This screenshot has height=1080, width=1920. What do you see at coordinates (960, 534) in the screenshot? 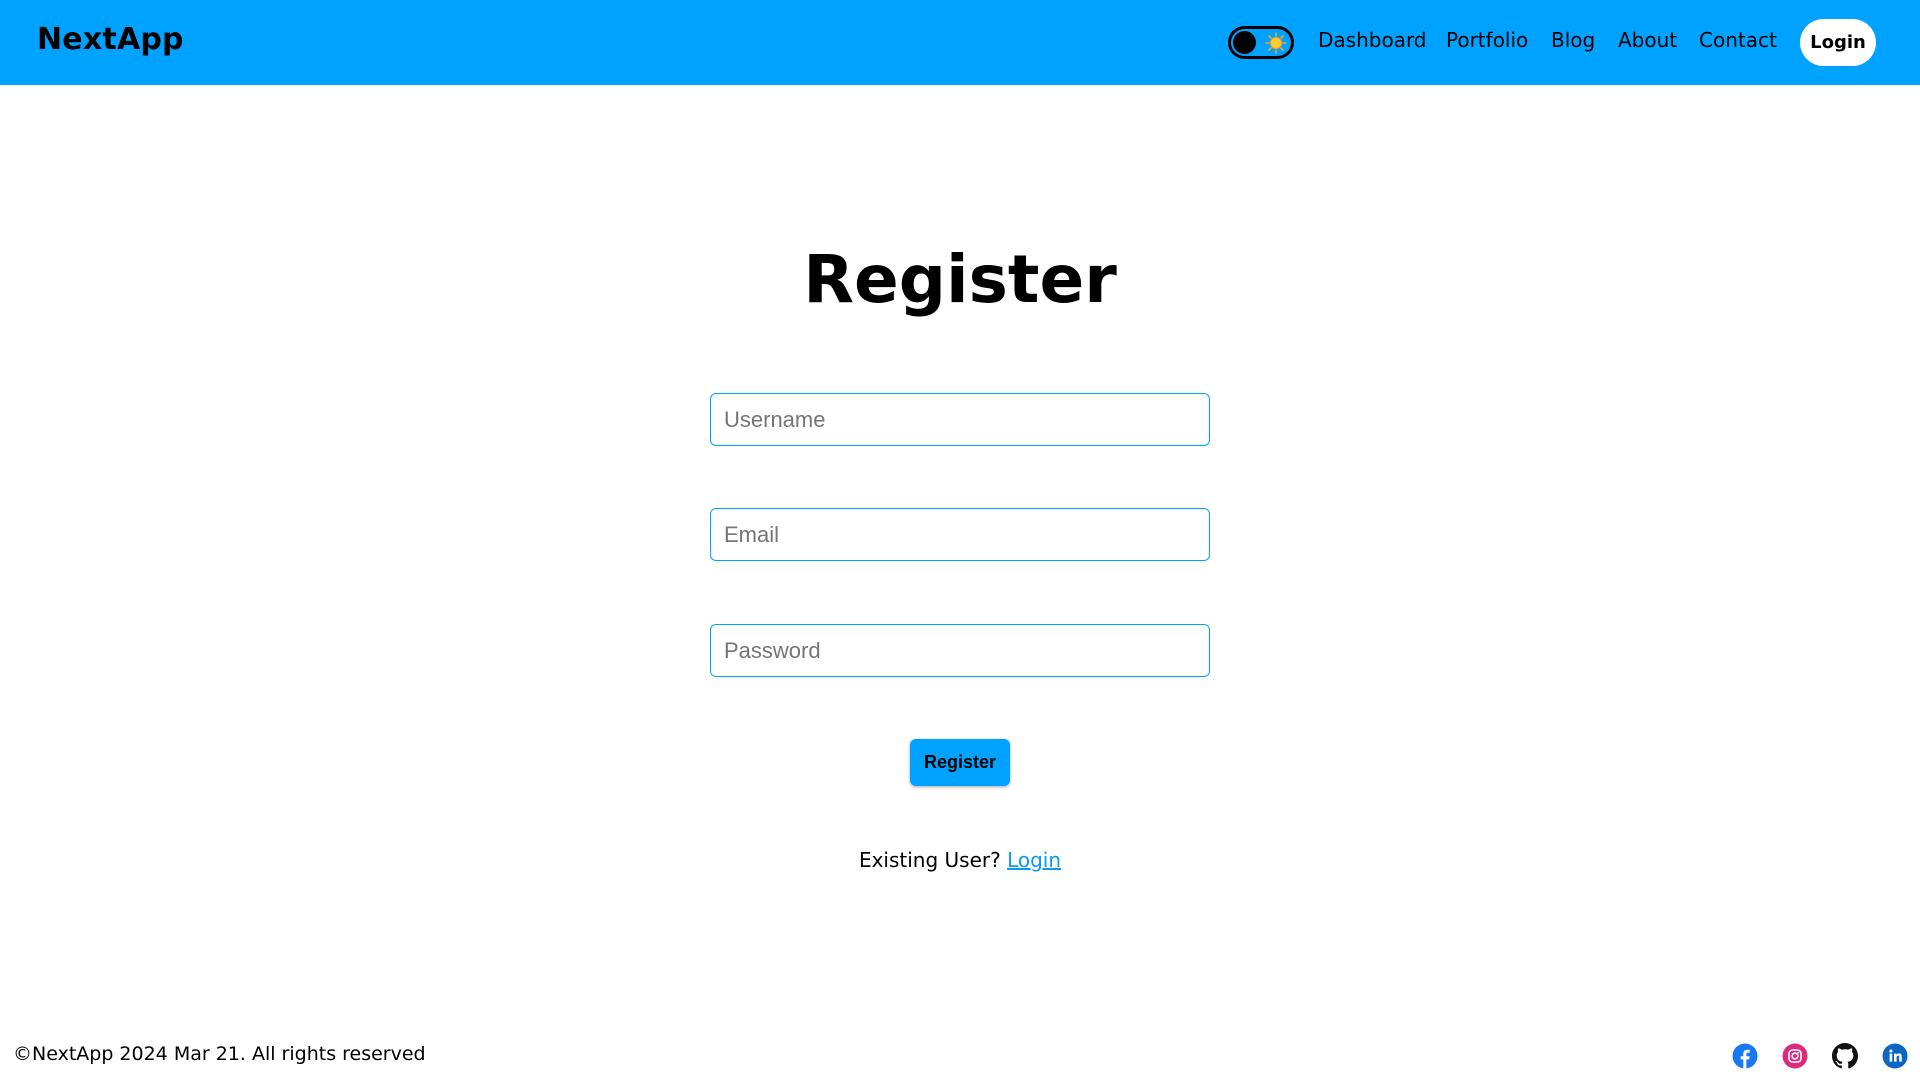
I see `email-input` at bounding box center [960, 534].